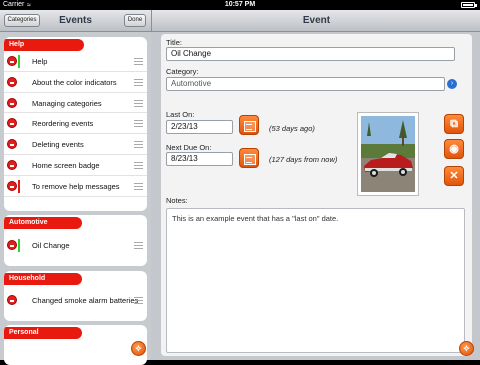 Image resolution: width=480 pixels, height=365 pixels. Describe the element at coordinates (75, 245) in the screenshot. I see `list-item: Oil Change` at that location.